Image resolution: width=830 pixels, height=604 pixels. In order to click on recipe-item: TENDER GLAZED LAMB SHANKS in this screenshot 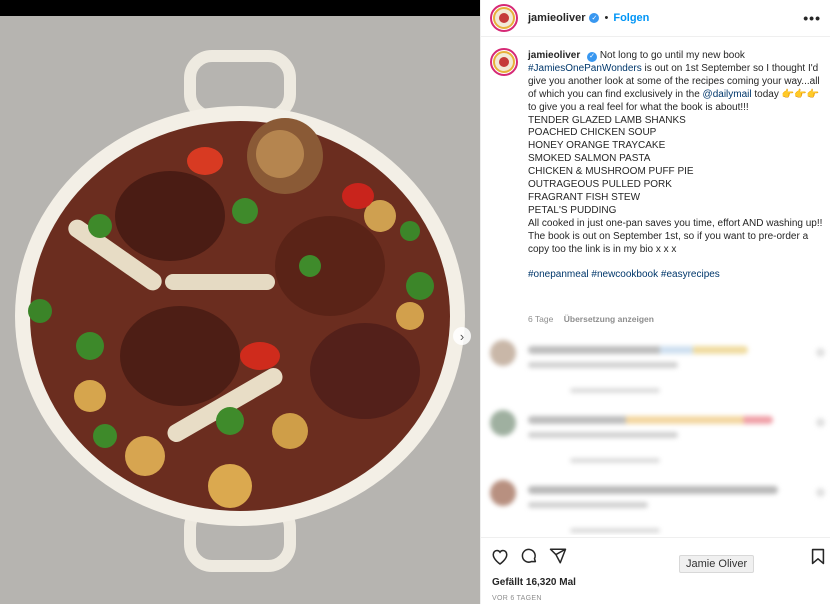, I will do `click(607, 120)`.